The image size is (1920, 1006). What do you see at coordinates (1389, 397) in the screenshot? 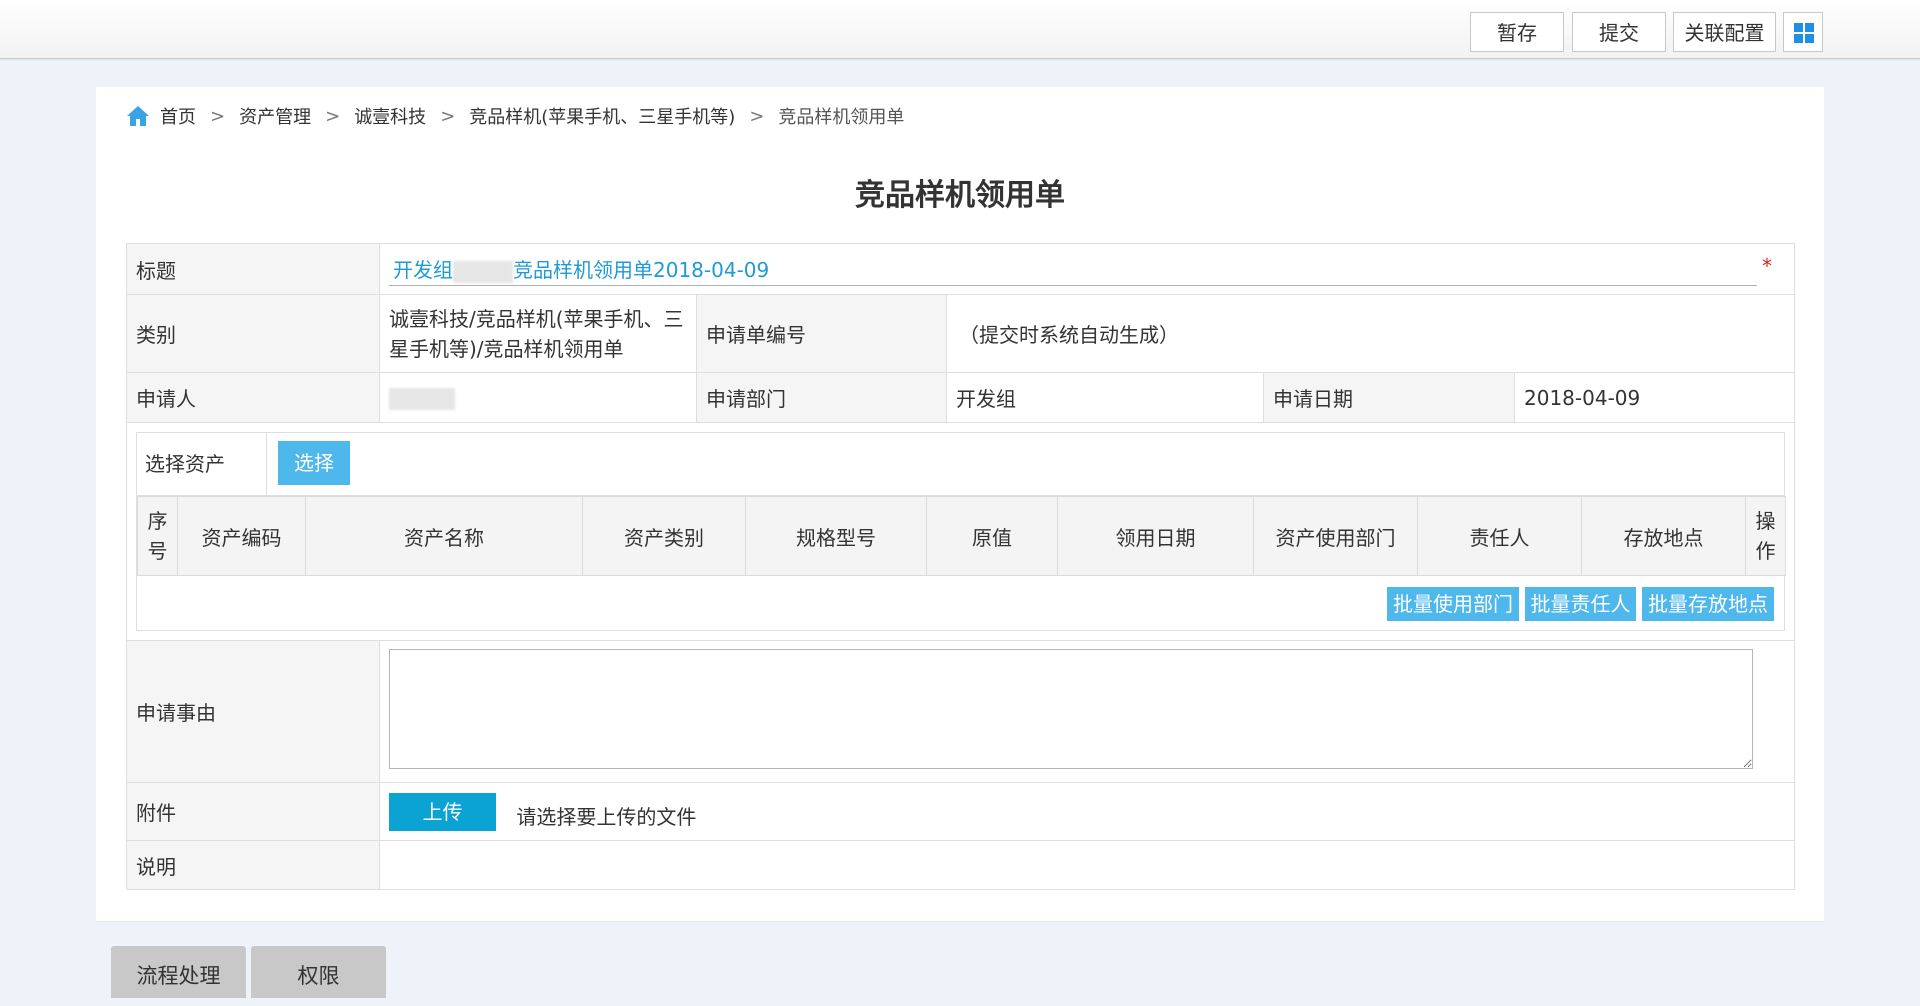
I see `date-label: 申请日期` at bounding box center [1389, 397].